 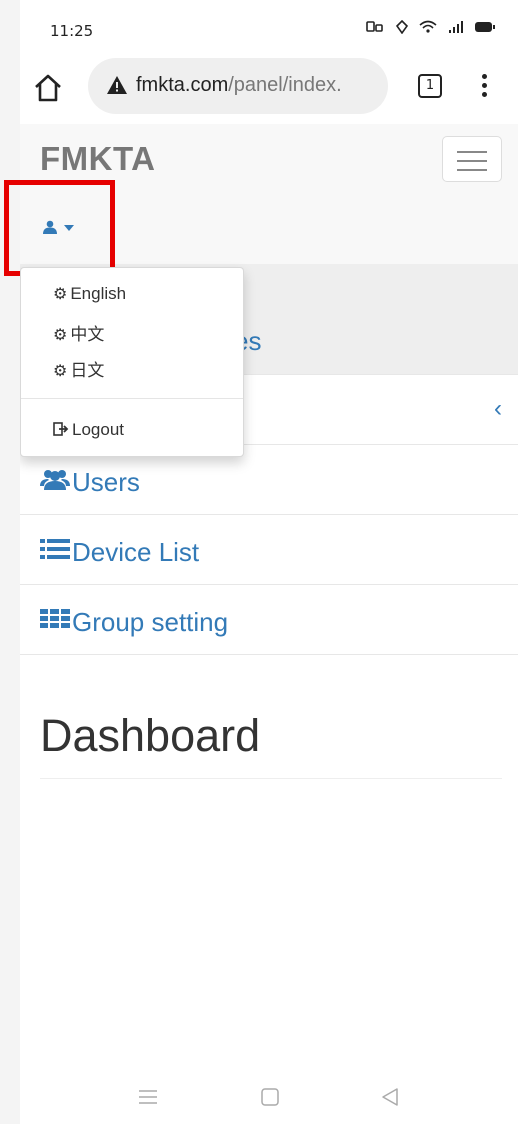 I want to click on navbar-toggle-button, so click(x=472, y=159).